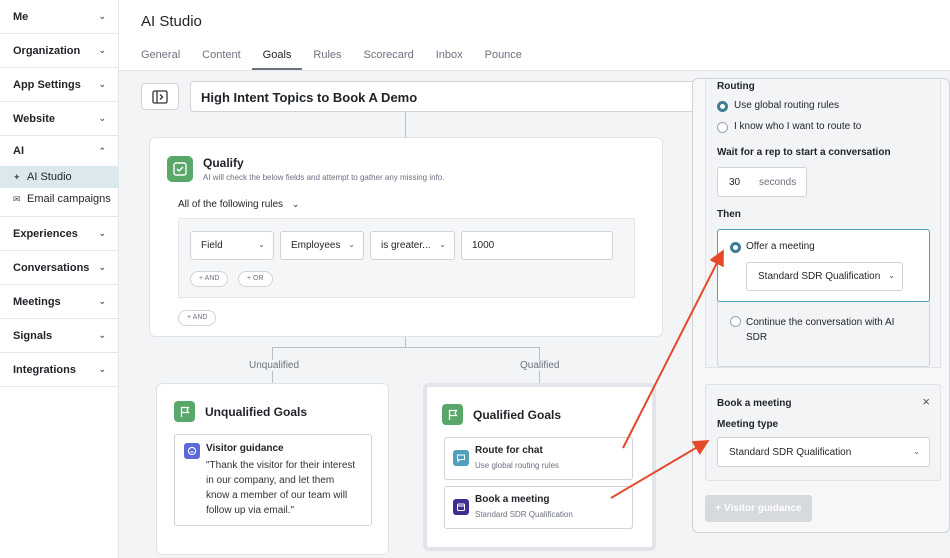 This screenshot has height=558, width=950. Describe the element at coordinates (44, 369) in the screenshot. I see `sidebar-item-label: Integrations` at that location.